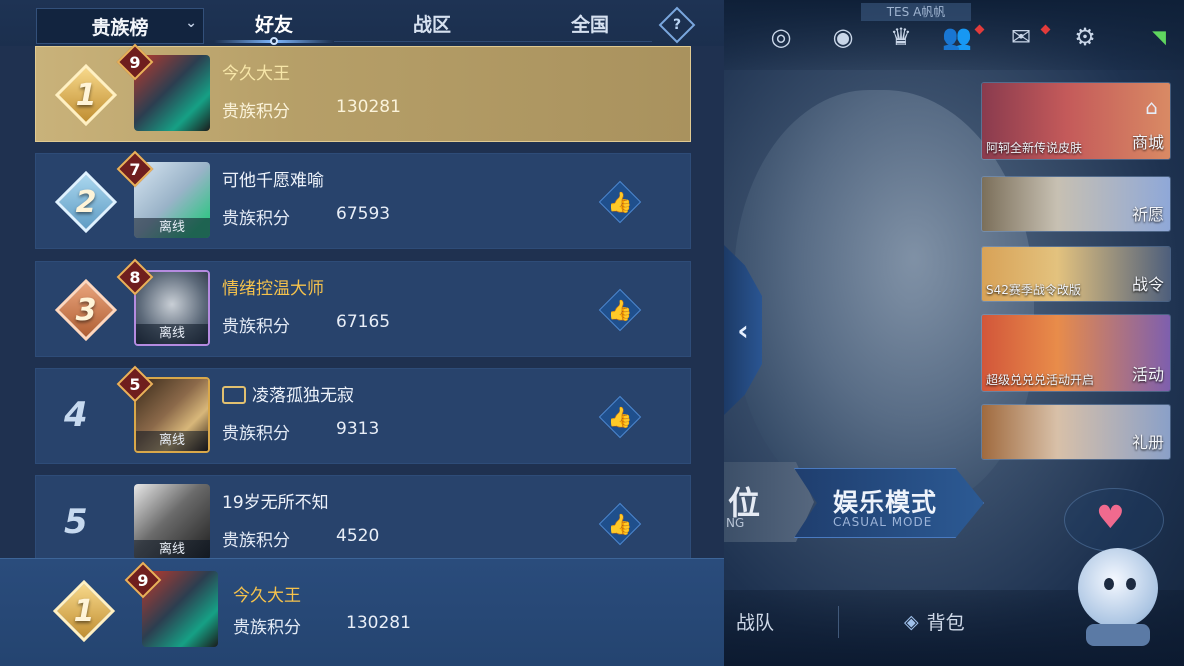 Image resolution: width=1184 pixels, height=666 pixels. What do you see at coordinates (916, 12) in the screenshot?
I see `tes-label: TES A帆帆` at bounding box center [916, 12].